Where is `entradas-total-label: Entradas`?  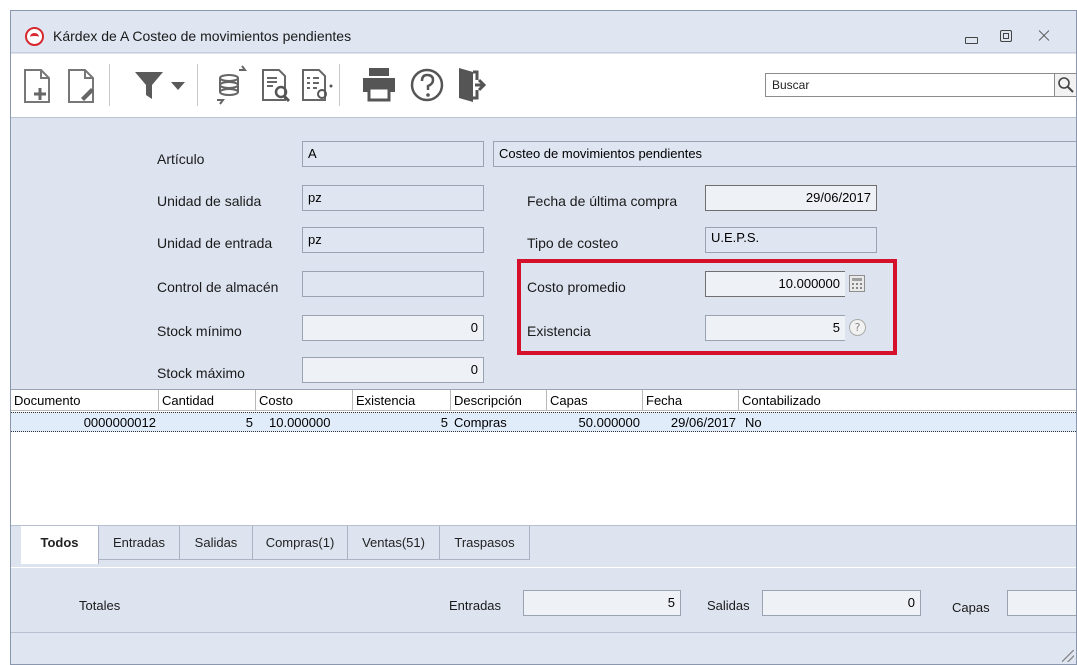 entradas-total-label: Entradas is located at coordinates (475, 605).